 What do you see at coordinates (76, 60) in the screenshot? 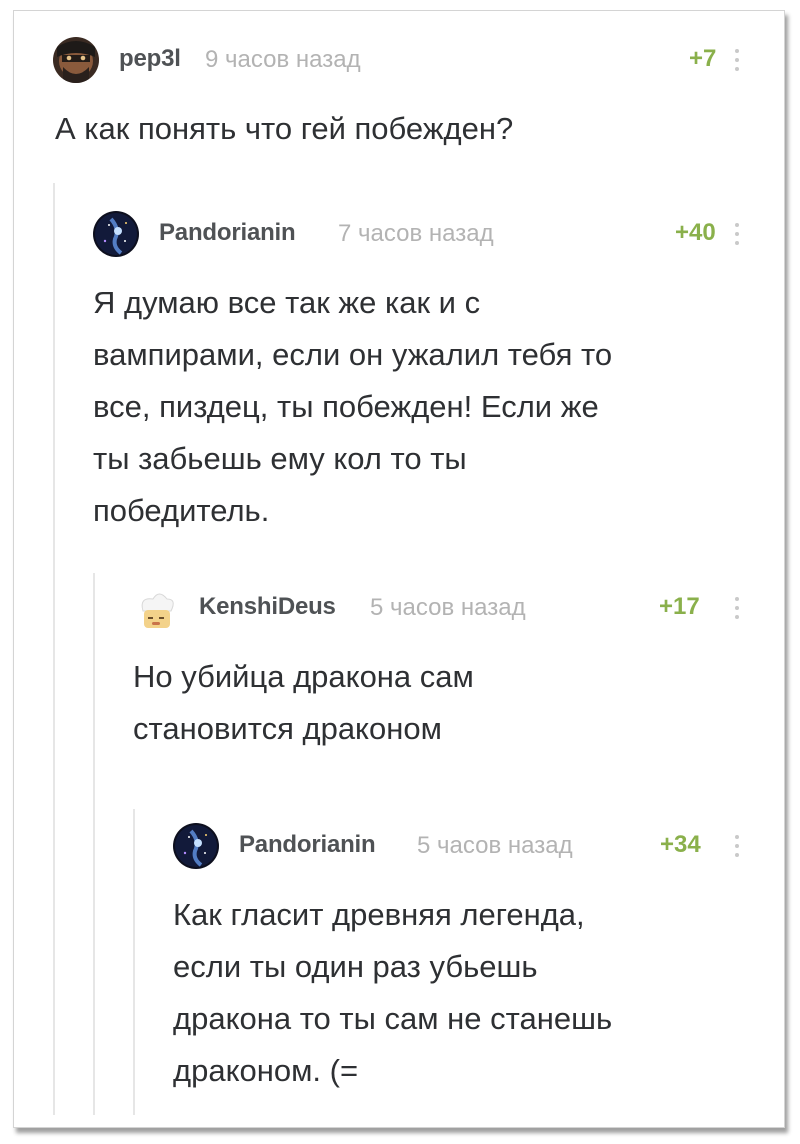
I see `masked-face-avatar` at bounding box center [76, 60].